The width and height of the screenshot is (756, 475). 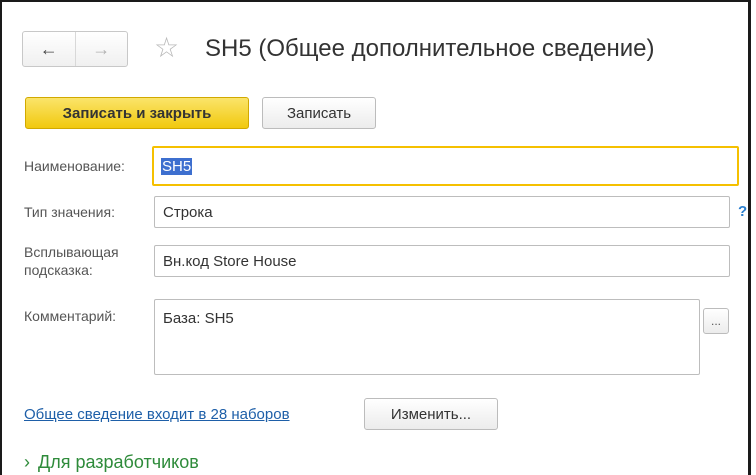 I want to click on comment-value: База: SH5, so click(x=198, y=318).